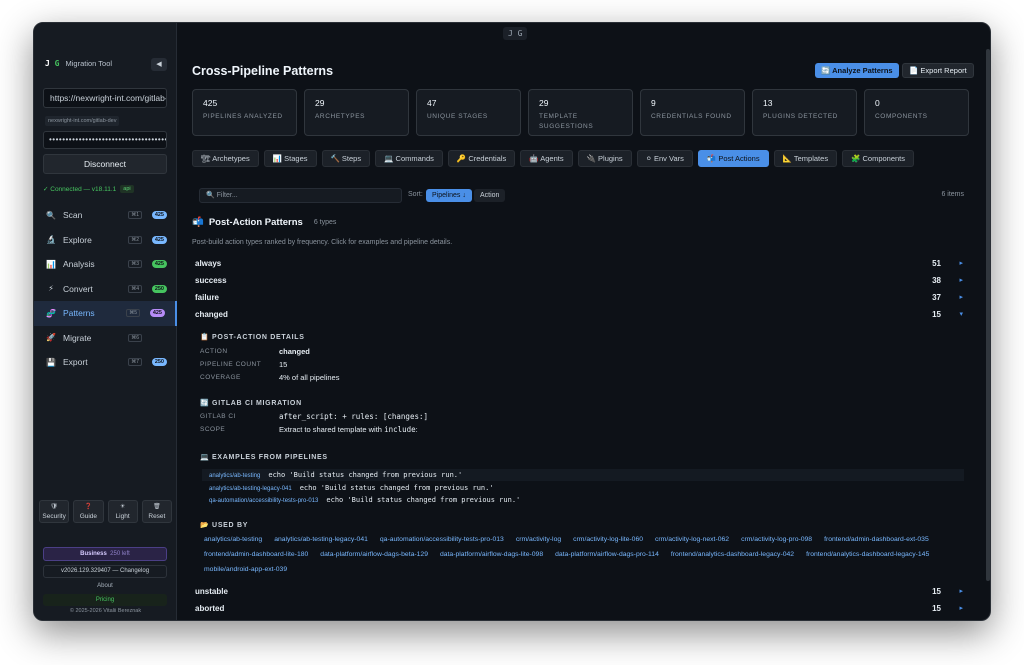 This screenshot has width=1024, height=665. I want to click on plan-remaining: 250 left, so click(120, 554).